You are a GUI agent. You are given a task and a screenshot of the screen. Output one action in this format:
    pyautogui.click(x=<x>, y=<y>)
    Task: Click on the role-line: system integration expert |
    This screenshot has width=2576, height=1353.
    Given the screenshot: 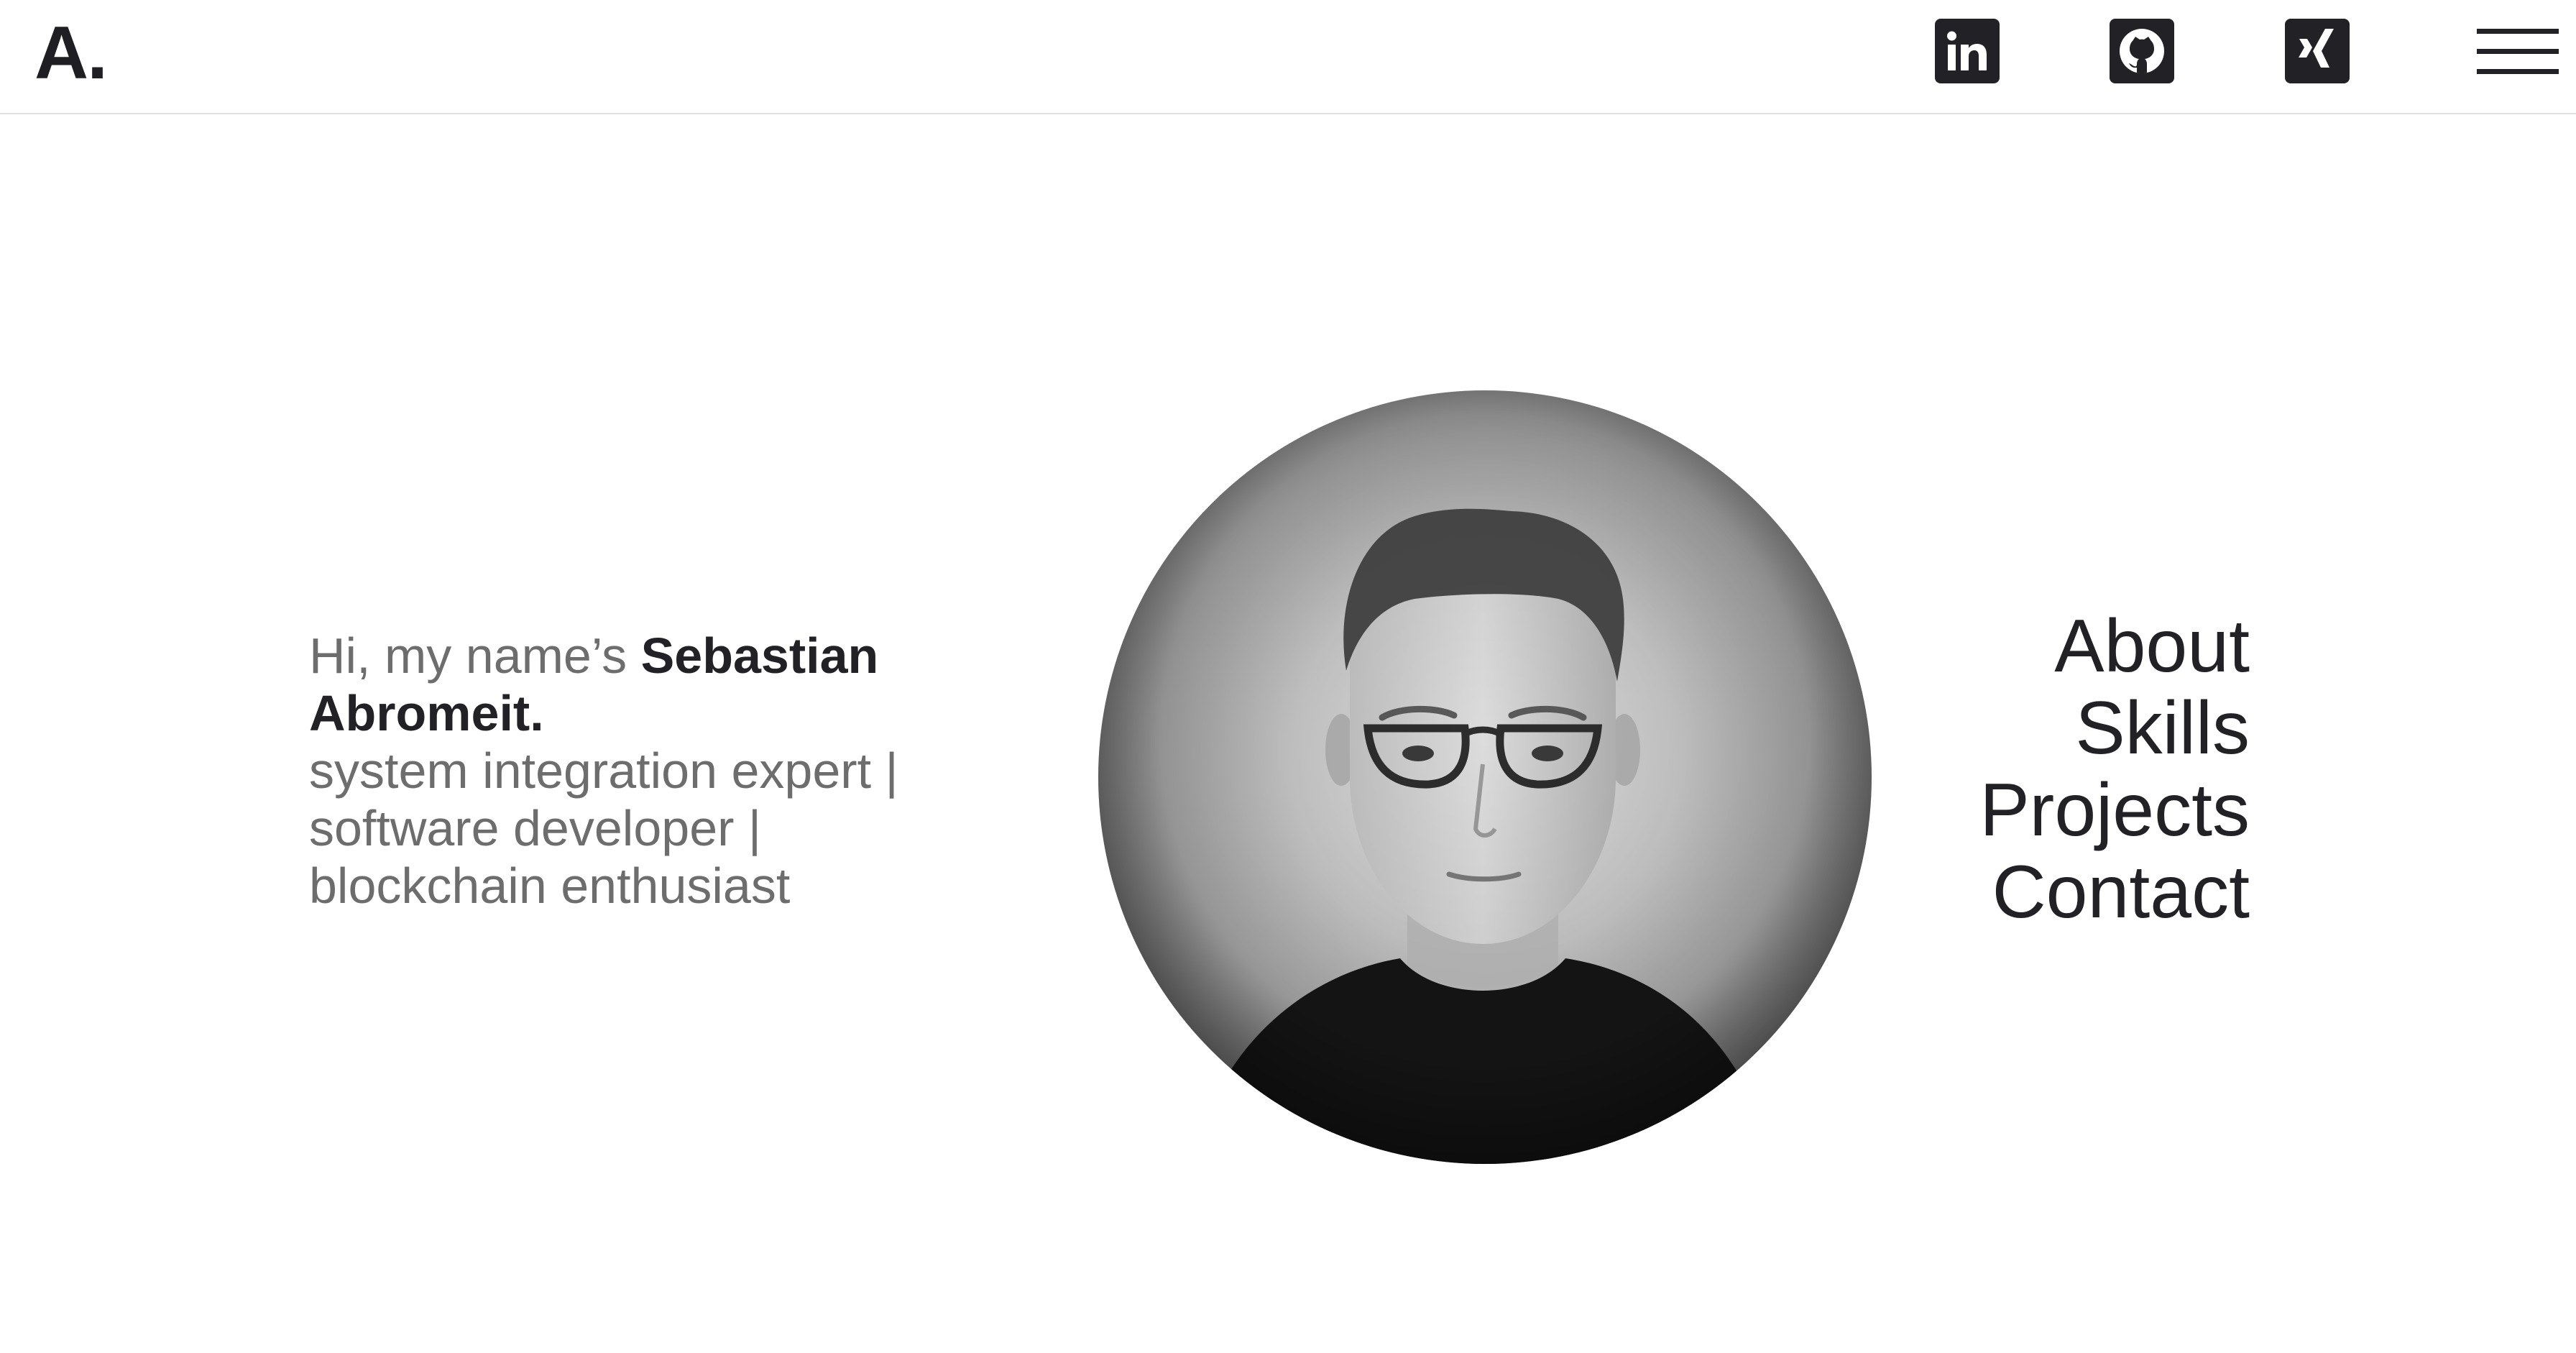 What is the action you would take?
    pyautogui.click(x=603, y=771)
    